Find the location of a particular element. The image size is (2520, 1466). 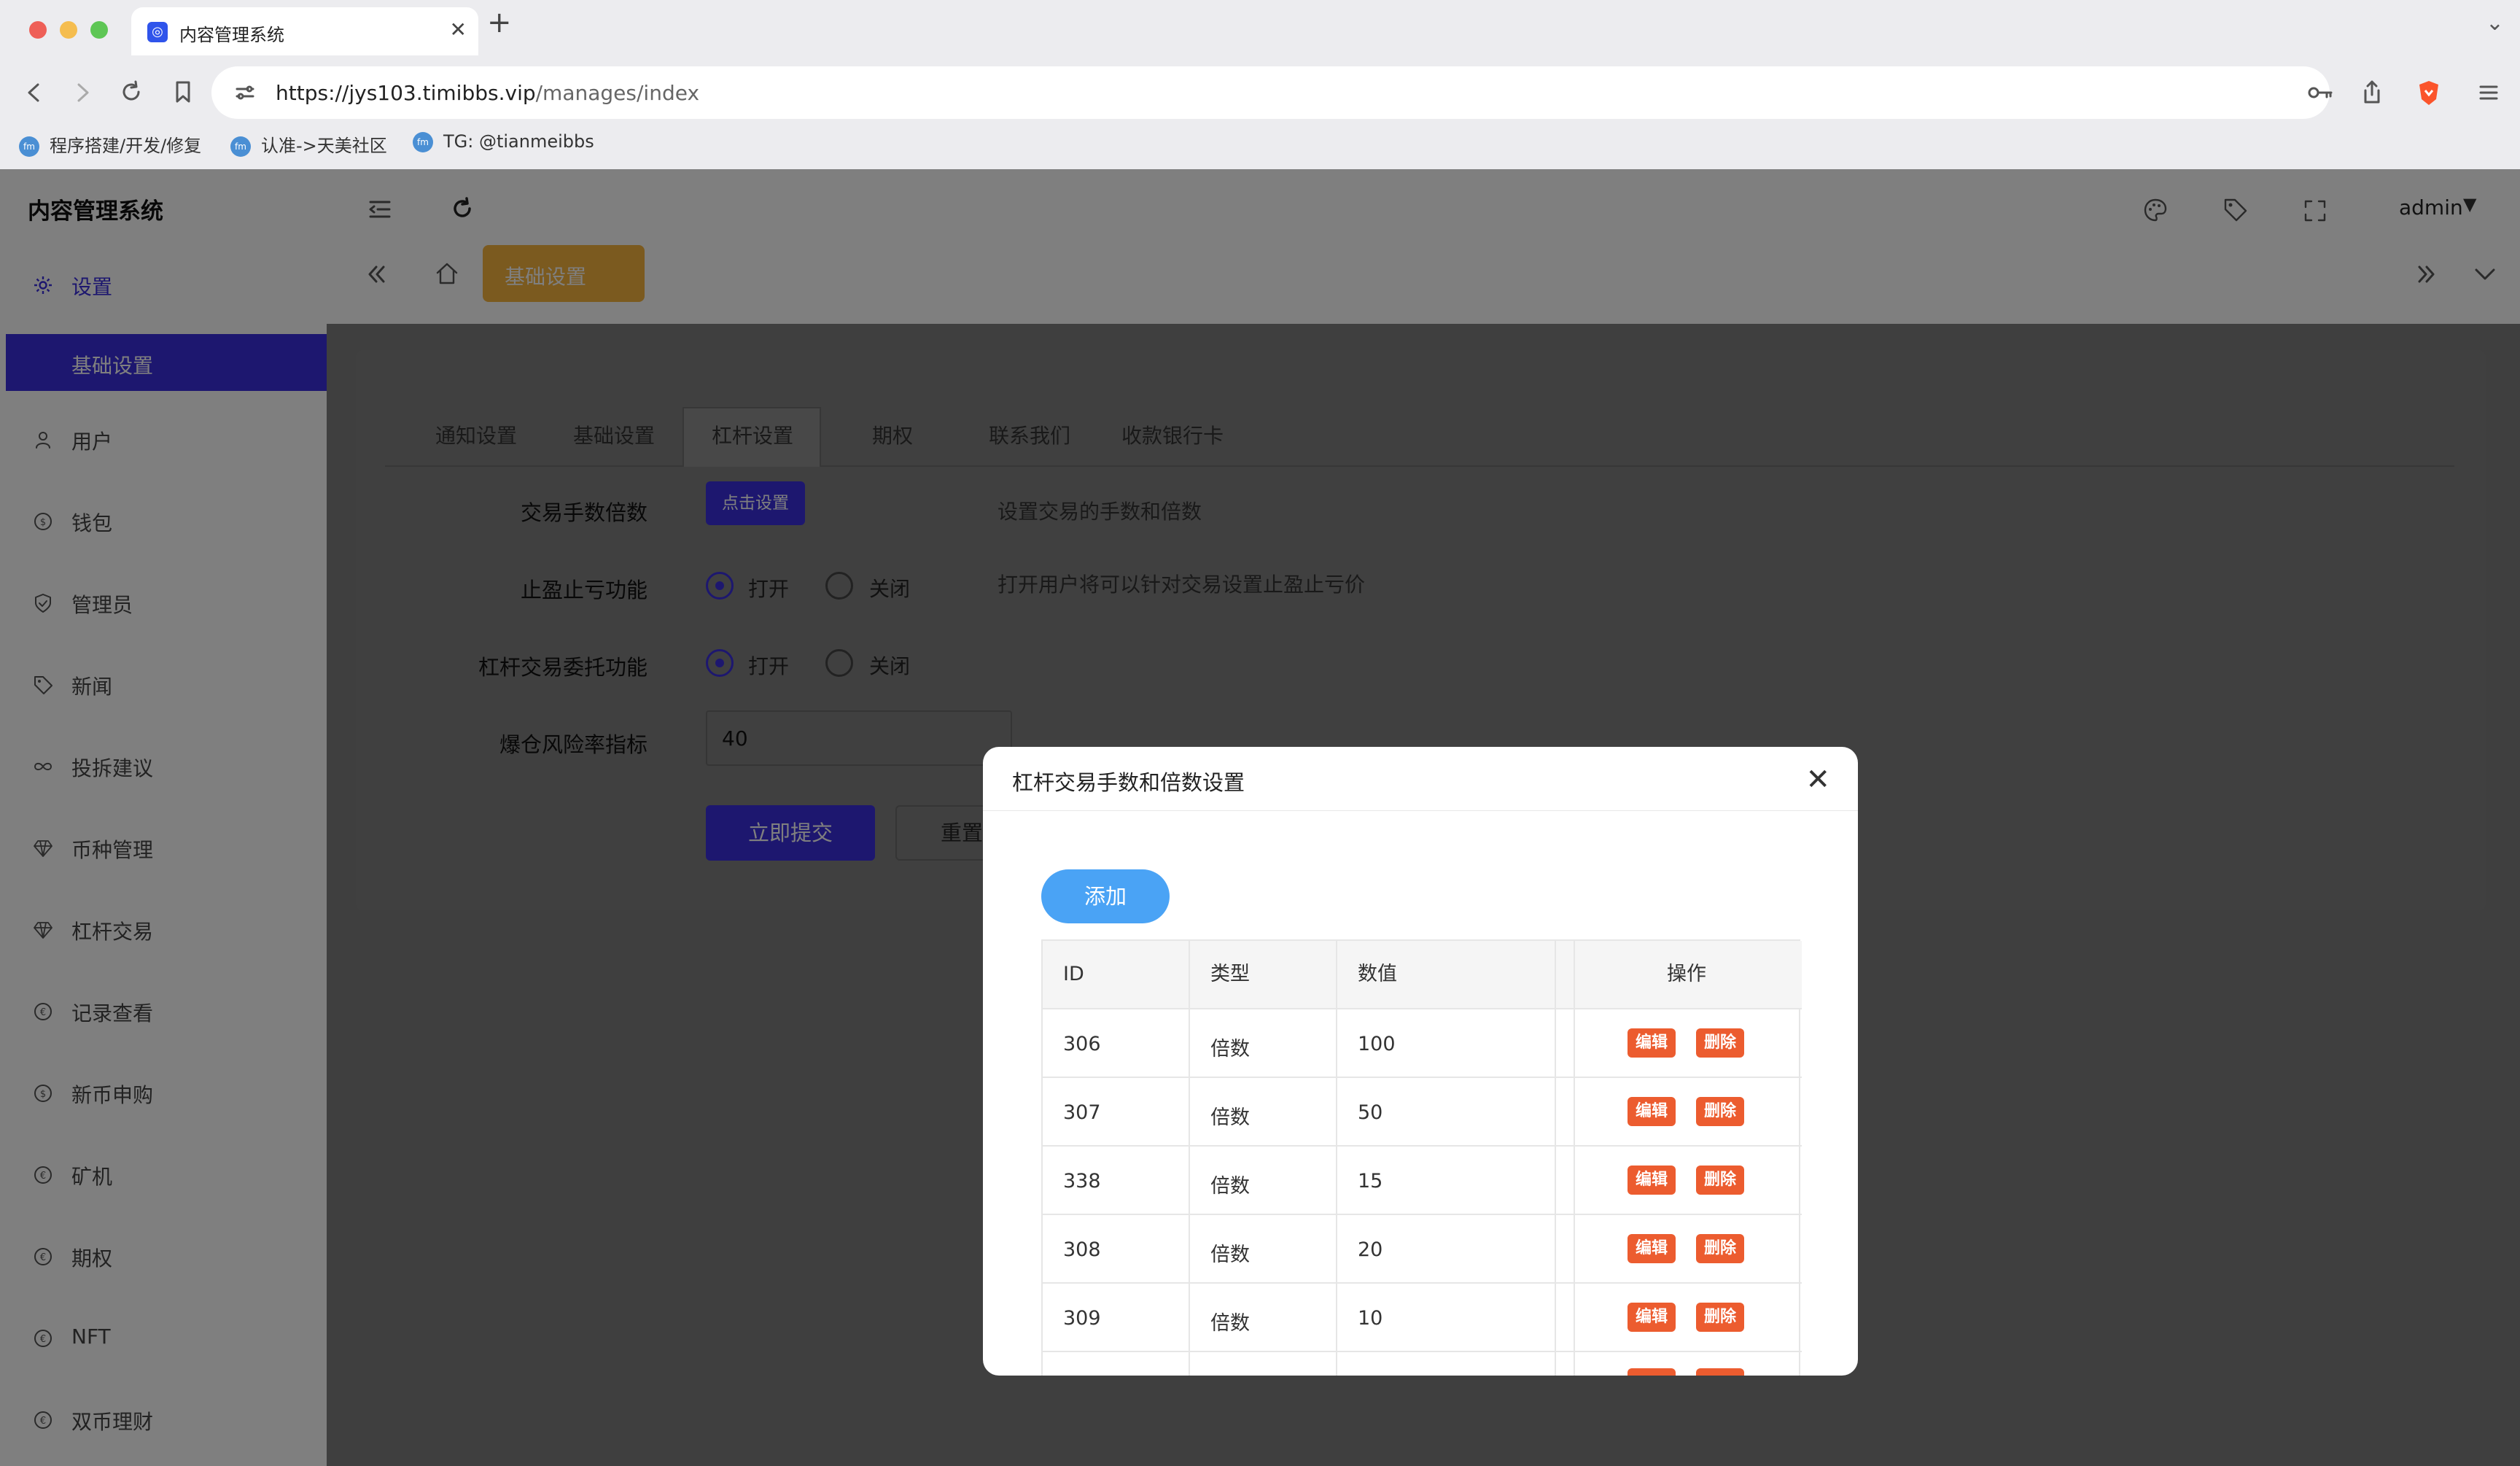

modal-header: 杠杆交易手数和倍数设置 ✕ is located at coordinates (1420, 779).